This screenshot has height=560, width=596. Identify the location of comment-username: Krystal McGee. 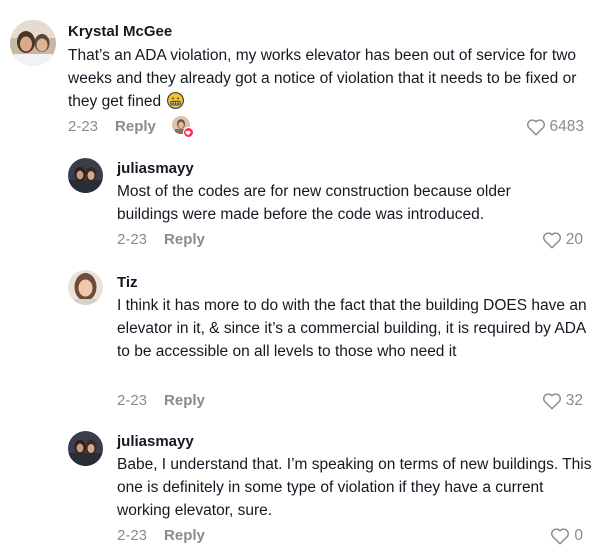
(120, 32).